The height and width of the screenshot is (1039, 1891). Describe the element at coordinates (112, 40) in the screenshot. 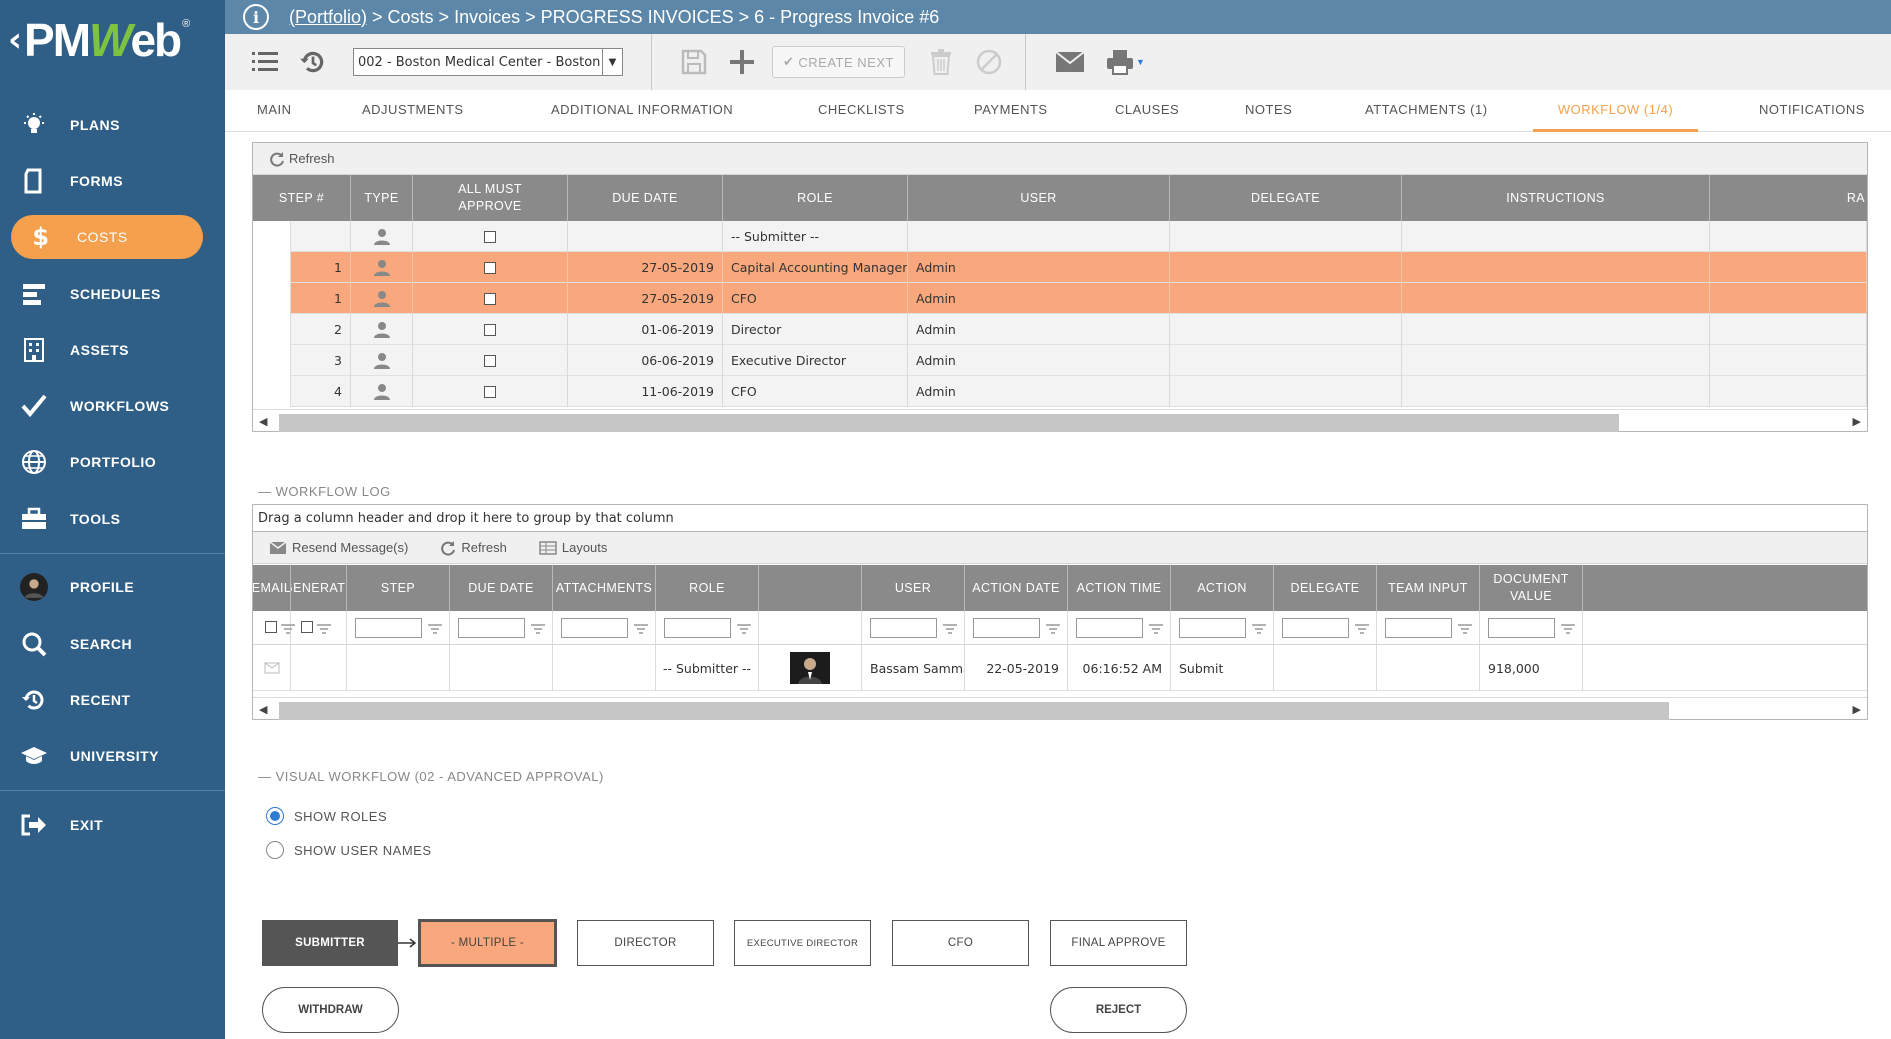

I see `pmweb-logo: ‹ PMWeb ®` at that location.